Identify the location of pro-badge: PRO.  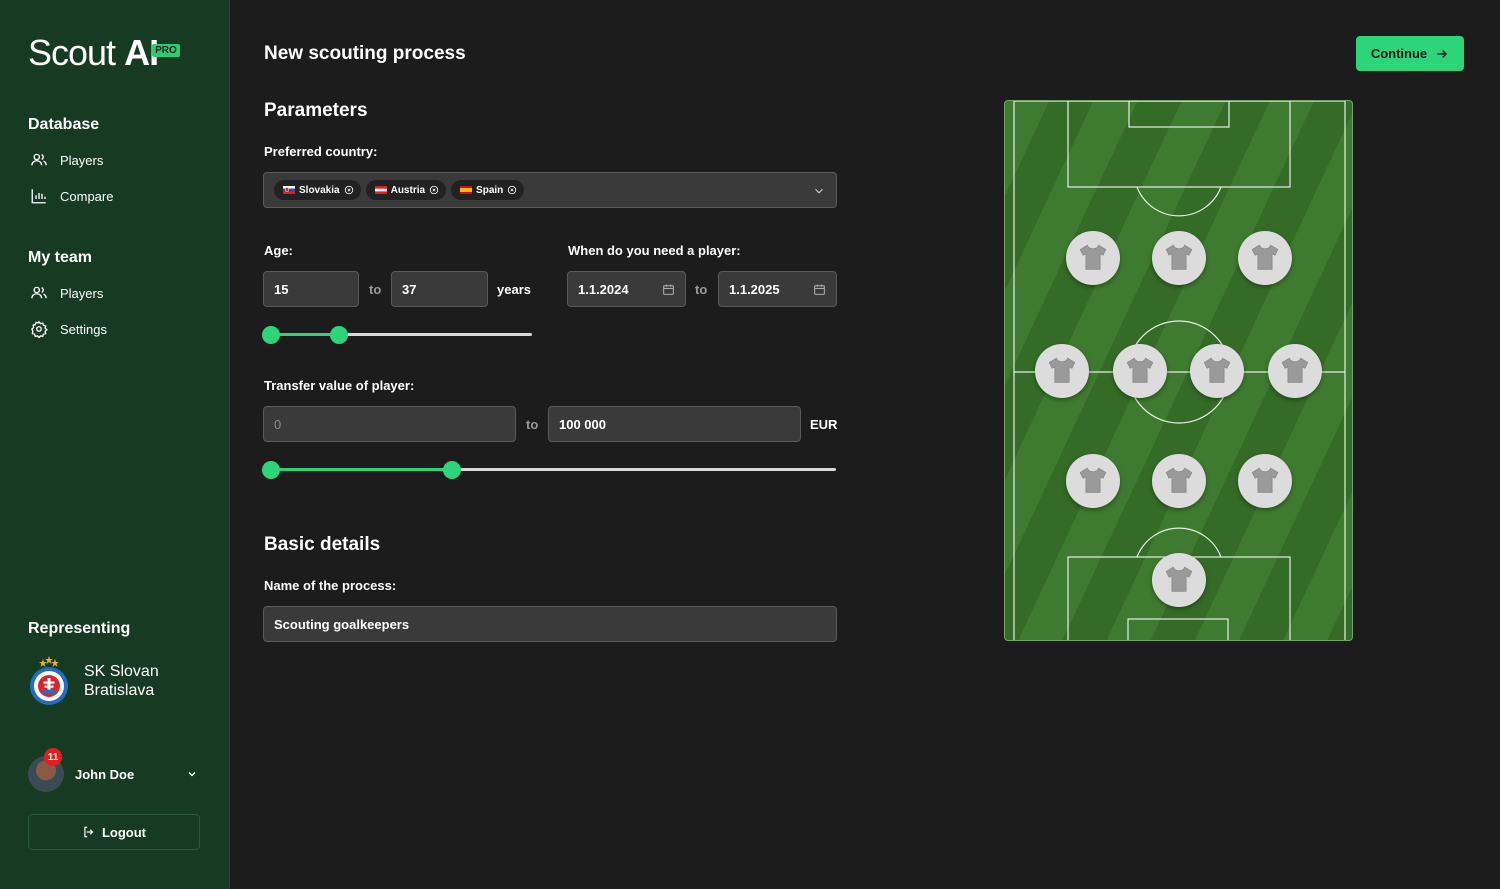
(166, 50).